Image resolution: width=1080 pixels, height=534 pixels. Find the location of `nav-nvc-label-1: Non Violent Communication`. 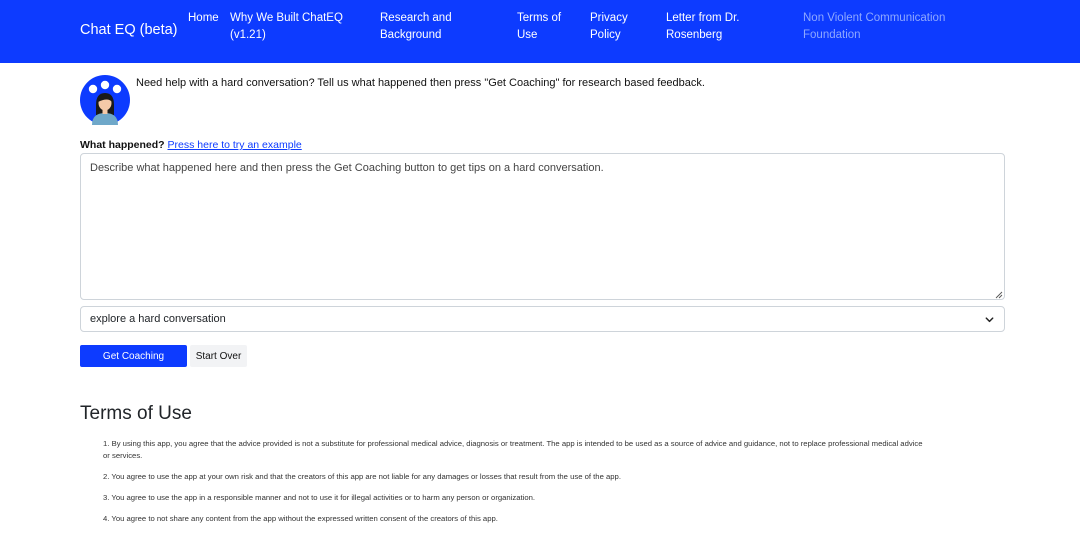

nav-nvc-label-1: Non Violent Communication is located at coordinates (874, 18).